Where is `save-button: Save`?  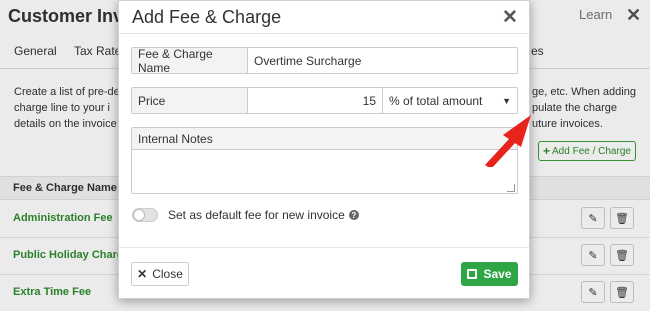
save-button: Save is located at coordinates (489, 274).